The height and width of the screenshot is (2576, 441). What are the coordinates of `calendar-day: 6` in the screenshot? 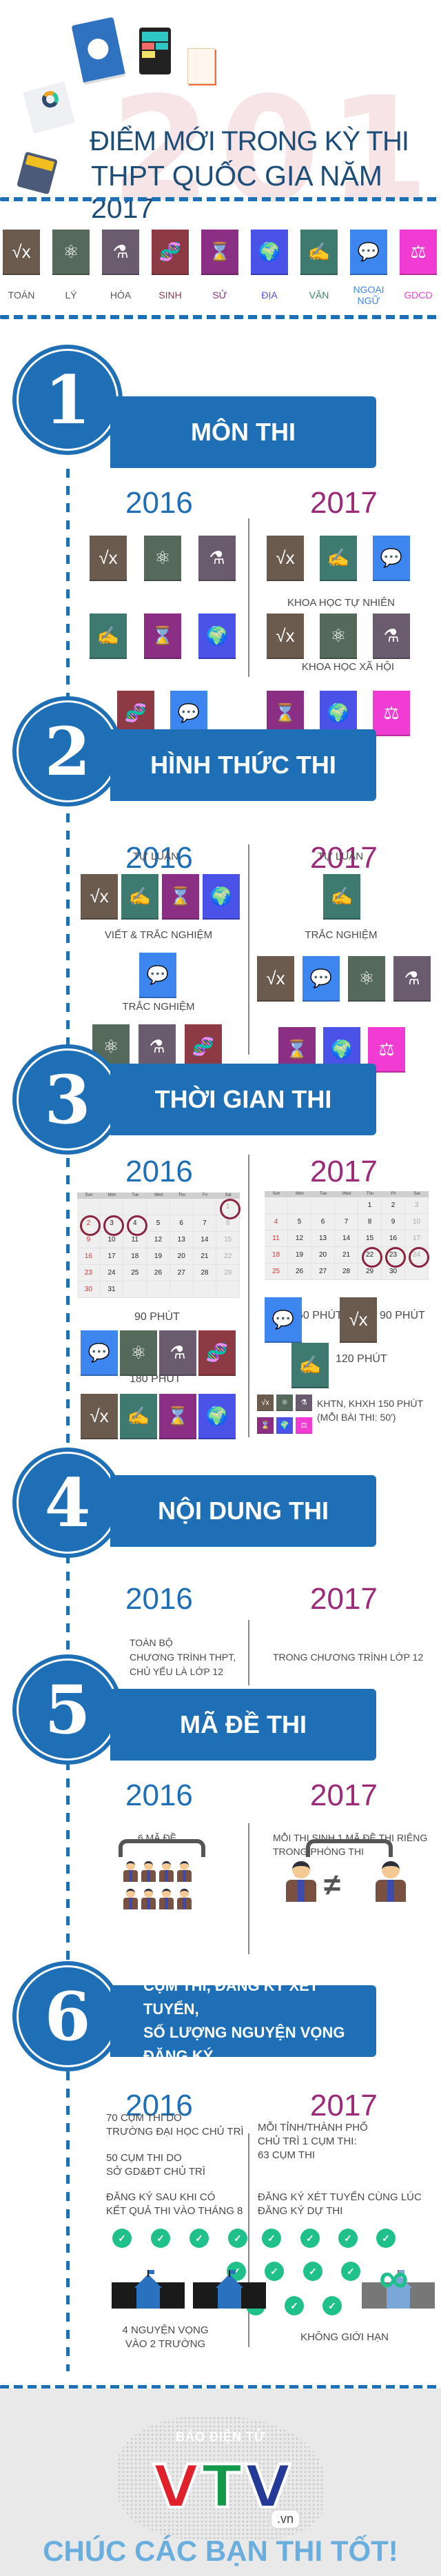 It's located at (323, 1222).